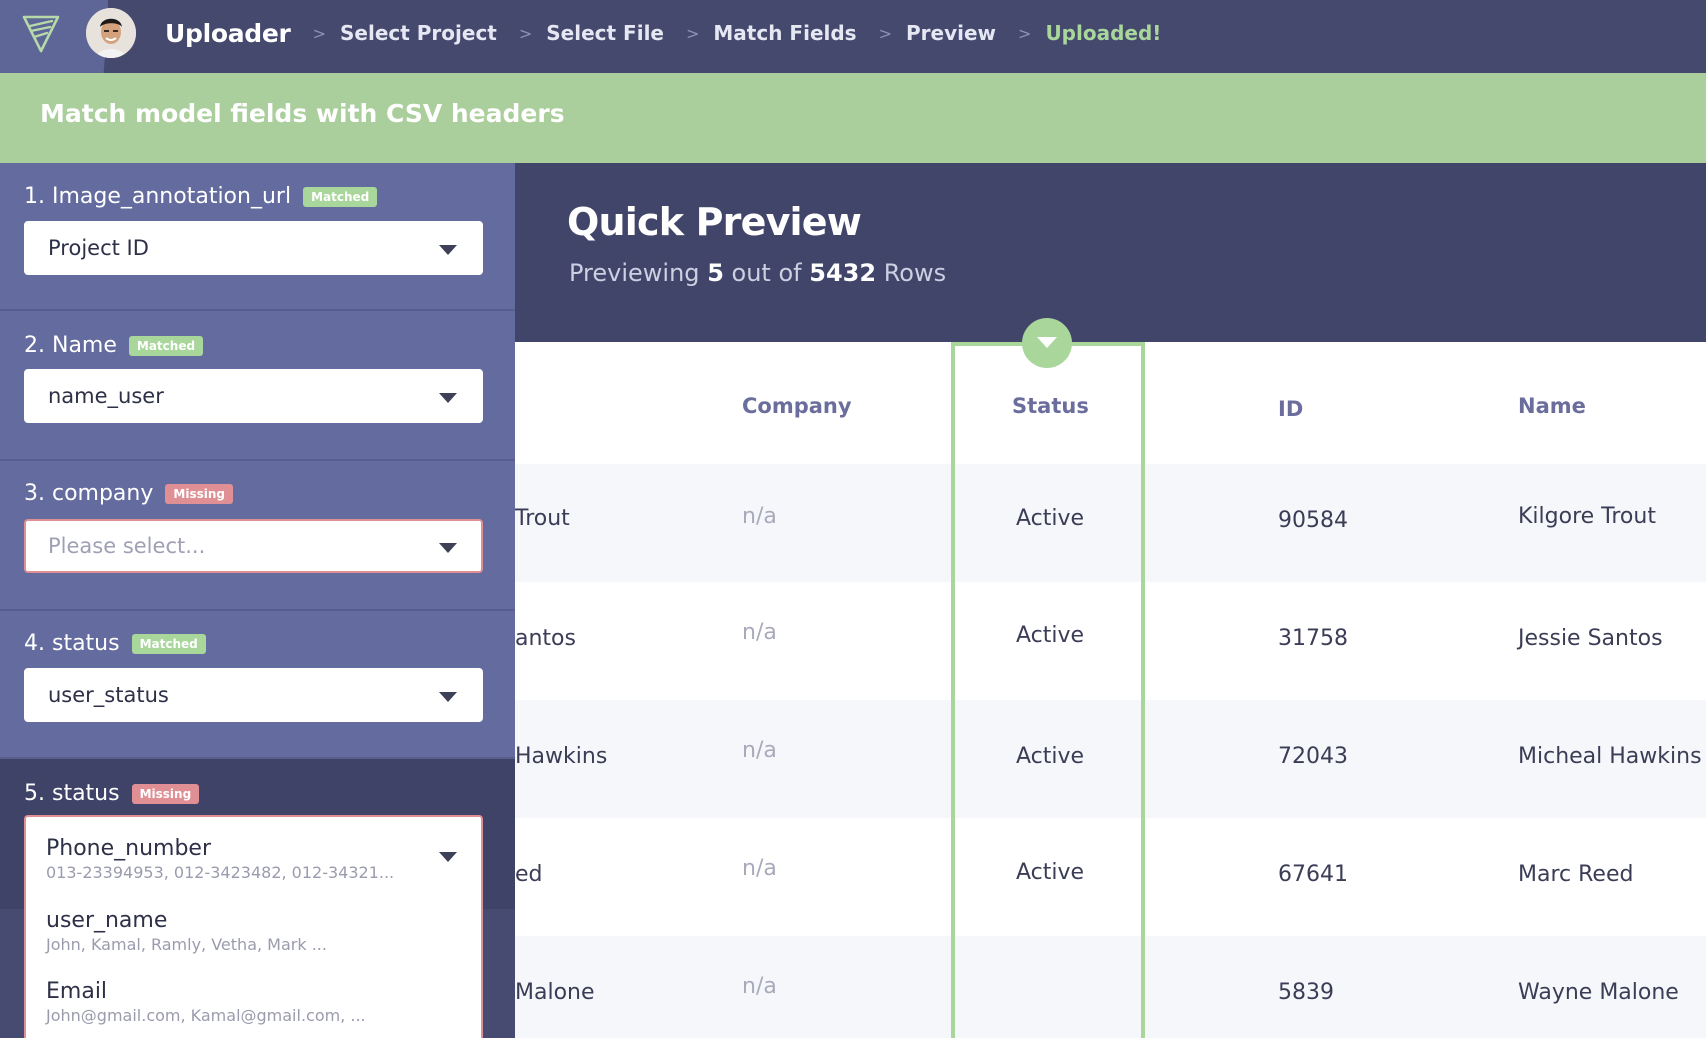  Describe the element at coordinates (1313, 520) in the screenshot. I see `cell-id: 90584` at that location.